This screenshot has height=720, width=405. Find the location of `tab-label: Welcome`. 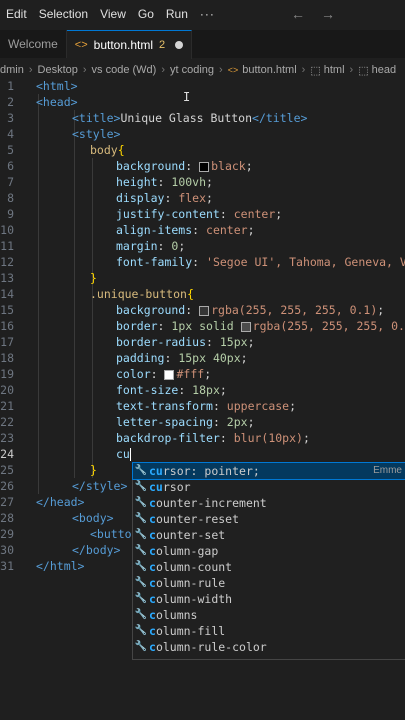

tab-label: Welcome is located at coordinates (33, 44).